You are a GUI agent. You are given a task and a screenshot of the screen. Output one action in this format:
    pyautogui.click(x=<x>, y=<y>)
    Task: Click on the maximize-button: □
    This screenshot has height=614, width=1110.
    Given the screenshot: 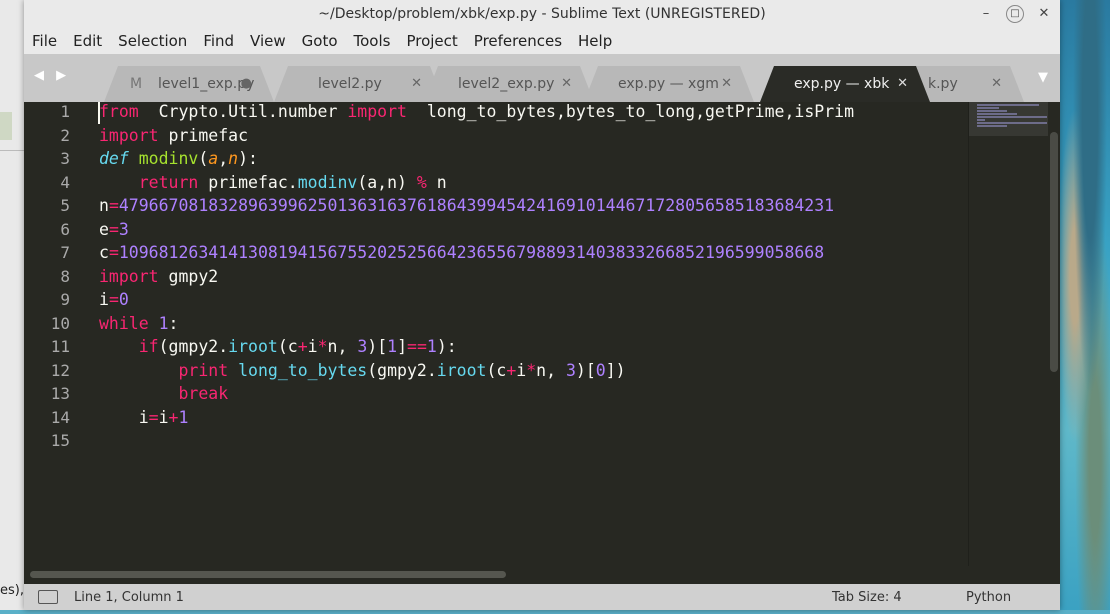 What is the action you would take?
    pyautogui.click(x=1015, y=14)
    